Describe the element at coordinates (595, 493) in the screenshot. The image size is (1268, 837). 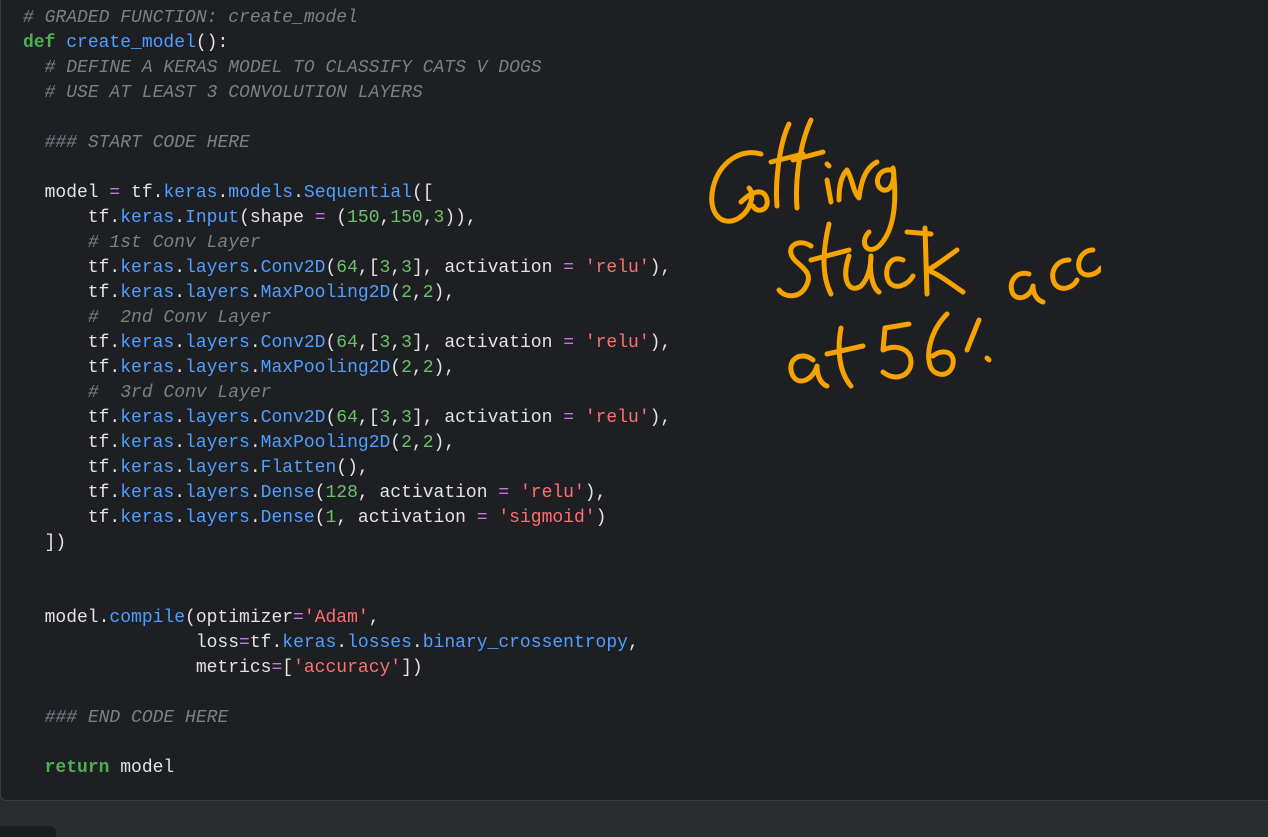
I see `code-token: ),` at that location.